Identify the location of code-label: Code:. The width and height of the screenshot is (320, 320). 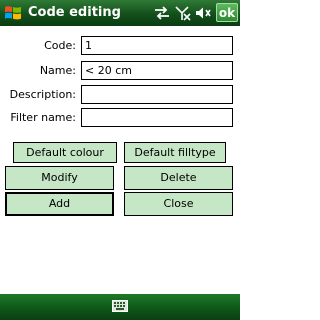
(60, 45).